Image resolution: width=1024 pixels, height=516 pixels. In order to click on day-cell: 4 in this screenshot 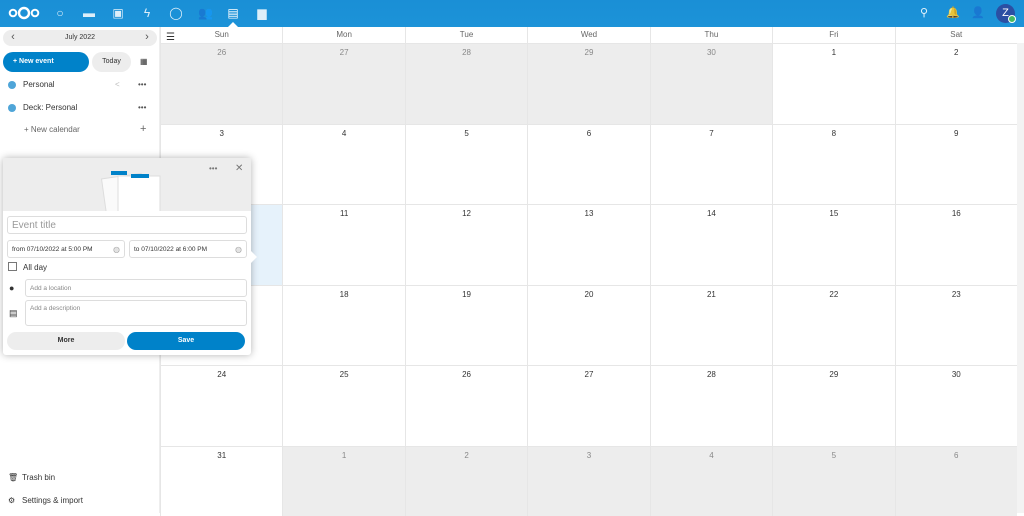, I will do `click(711, 480)`.